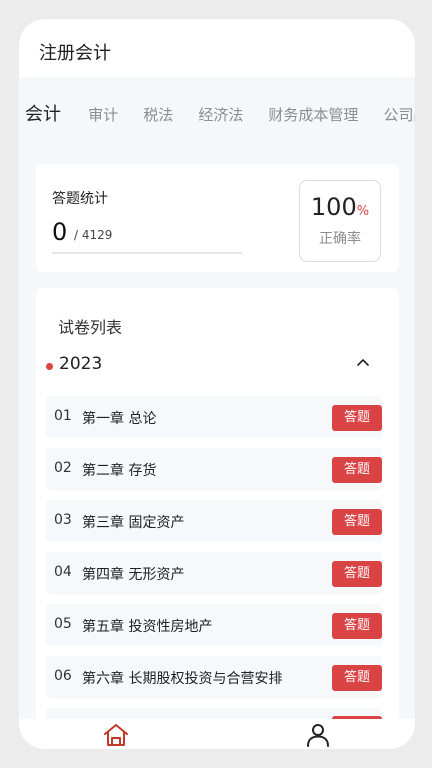 The image size is (432, 768). Describe the element at coordinates (399, 114) in the screenshot. I see `tab-corporate-strategy: 公司战` at that location.